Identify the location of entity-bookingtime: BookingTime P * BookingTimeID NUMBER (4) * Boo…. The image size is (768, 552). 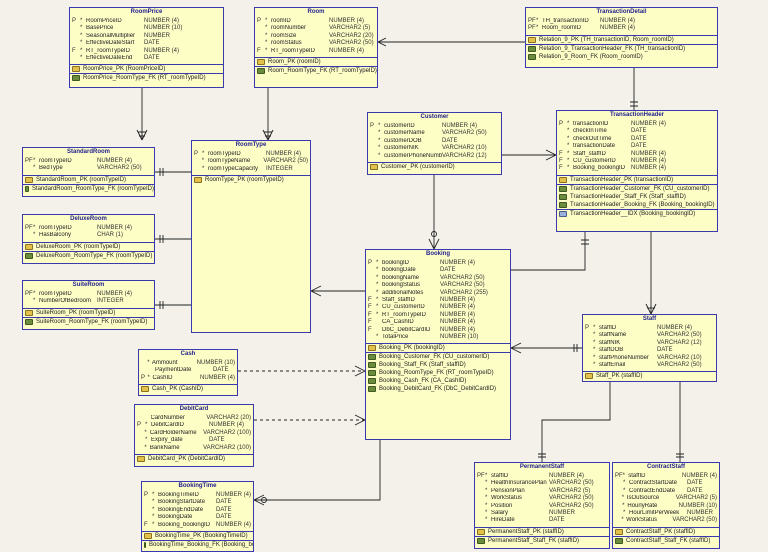
(197, 516).